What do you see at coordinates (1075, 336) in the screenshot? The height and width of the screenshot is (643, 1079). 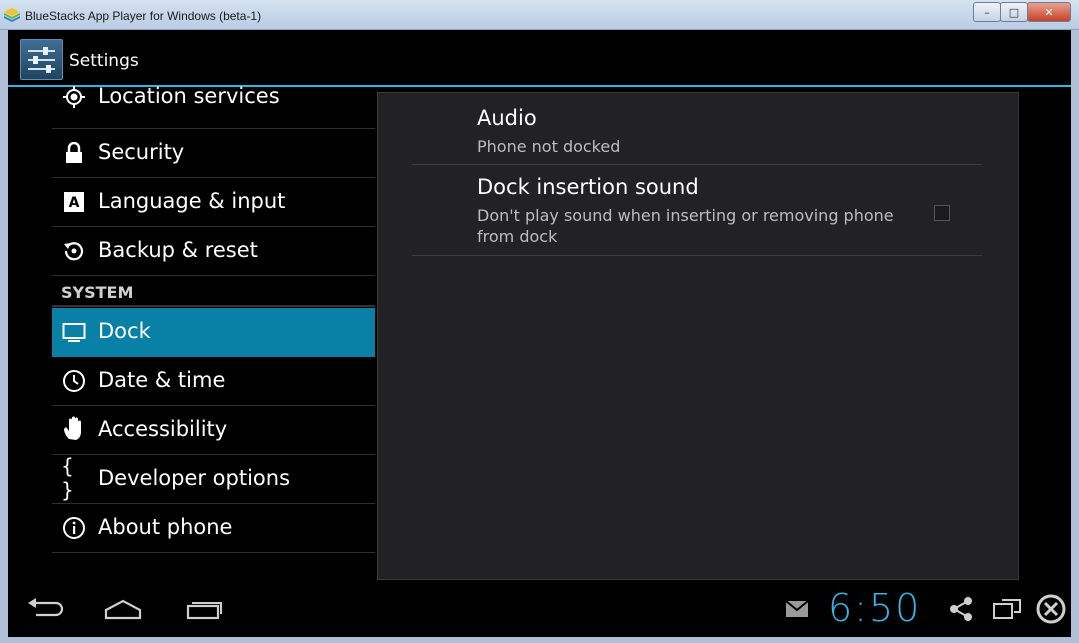 I see `window-frame-right` at bounding box center [1075, 336].